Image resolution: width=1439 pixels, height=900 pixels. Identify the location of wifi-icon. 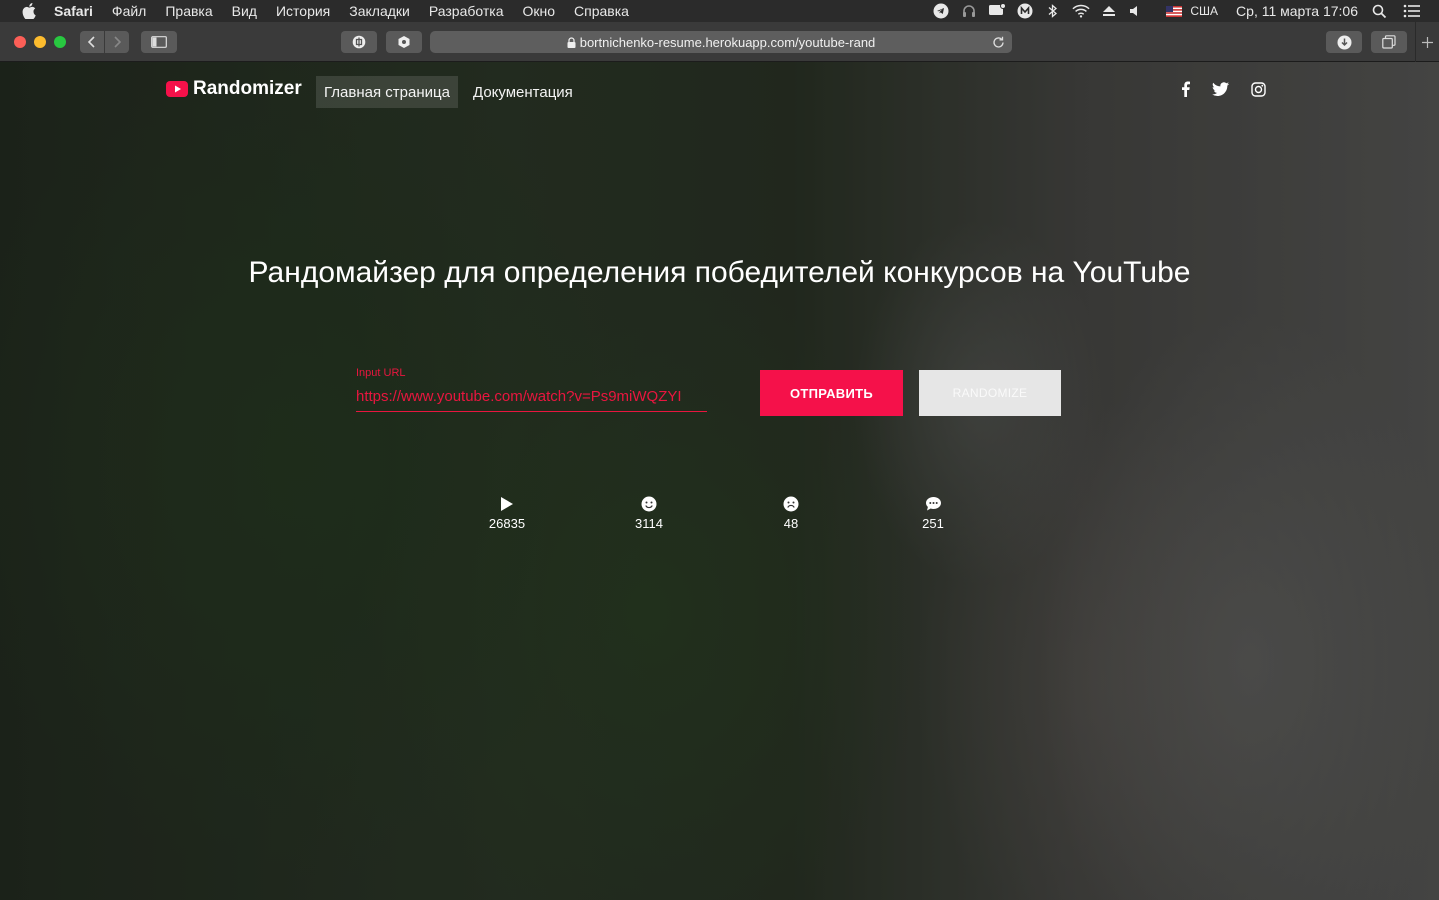
(1081, 11).